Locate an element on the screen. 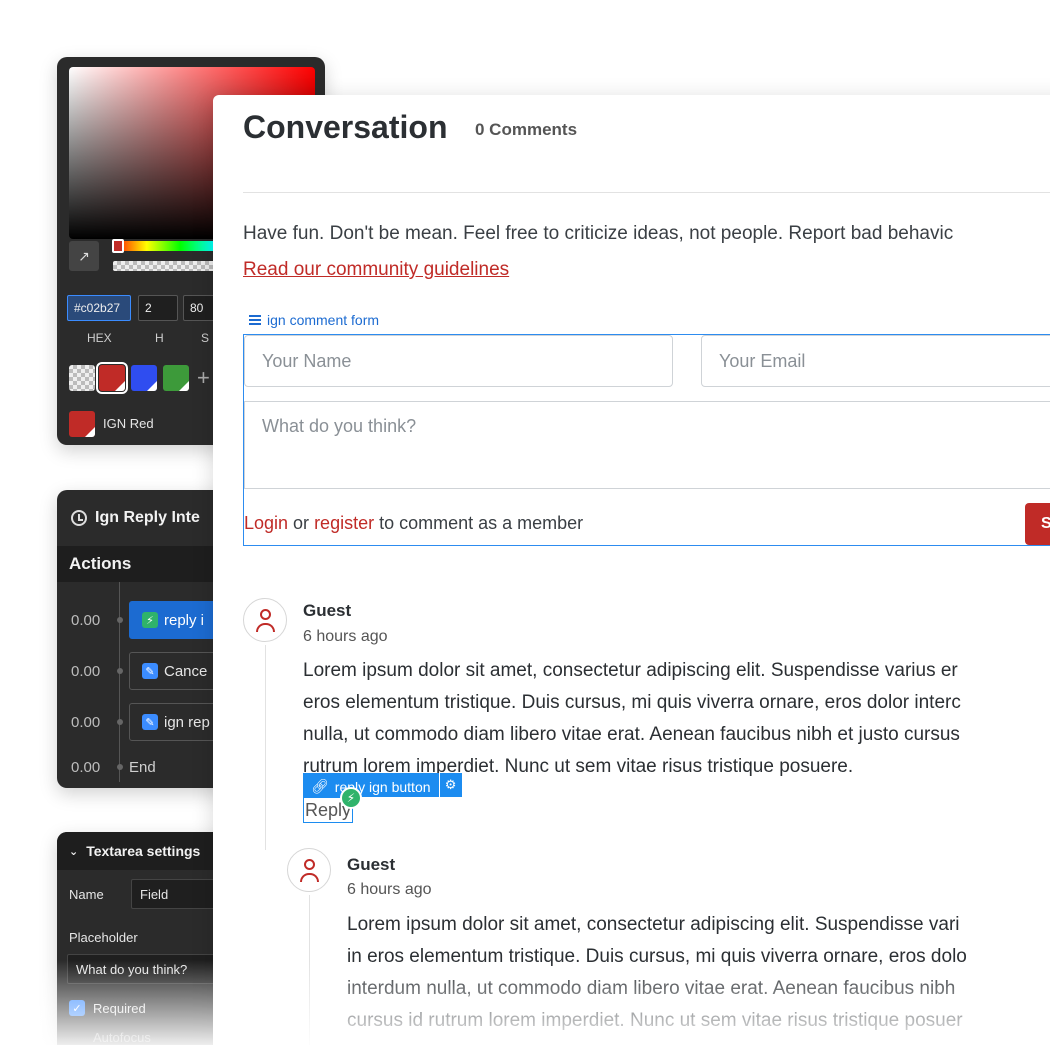  eyedropper-icon: ↗ is located at coordinates (84, 256).